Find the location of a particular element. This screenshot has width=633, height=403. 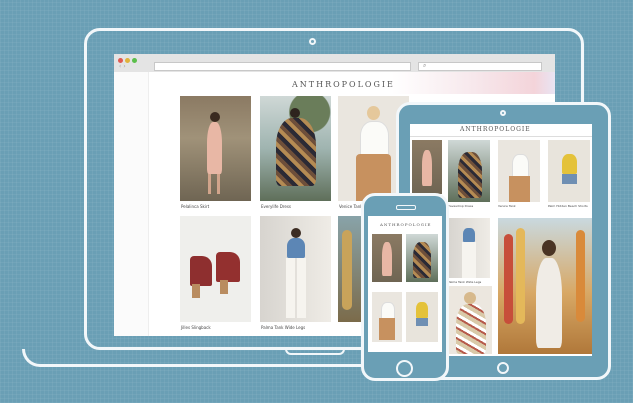

laptop-base is located at coordinates (212, 358).